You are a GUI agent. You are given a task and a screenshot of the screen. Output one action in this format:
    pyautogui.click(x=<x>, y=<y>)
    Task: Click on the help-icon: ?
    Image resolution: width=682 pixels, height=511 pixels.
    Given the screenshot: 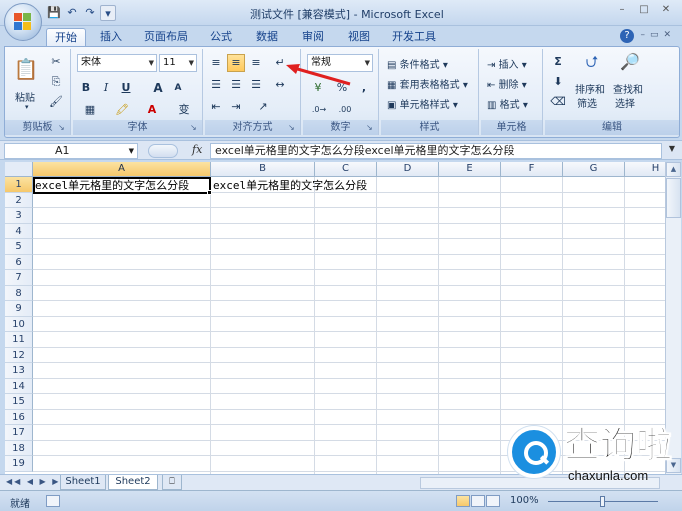 What is the action you would take?
    pyautogui.click(x=627, y=36)
    